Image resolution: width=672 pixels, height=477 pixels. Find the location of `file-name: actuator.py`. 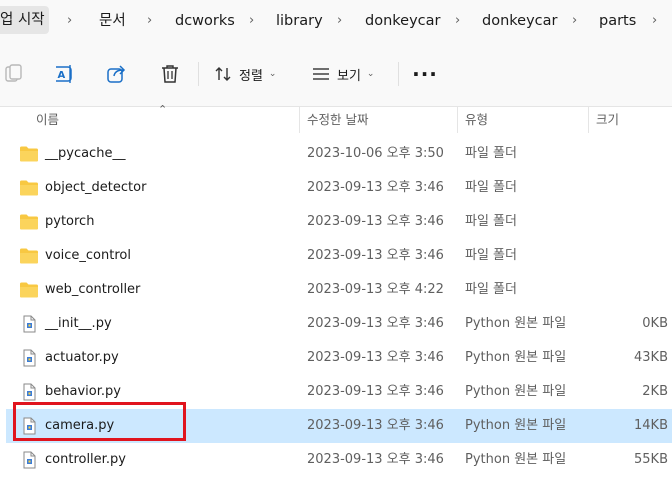

file-name: actuator.py is located at coordinates (82, 357).